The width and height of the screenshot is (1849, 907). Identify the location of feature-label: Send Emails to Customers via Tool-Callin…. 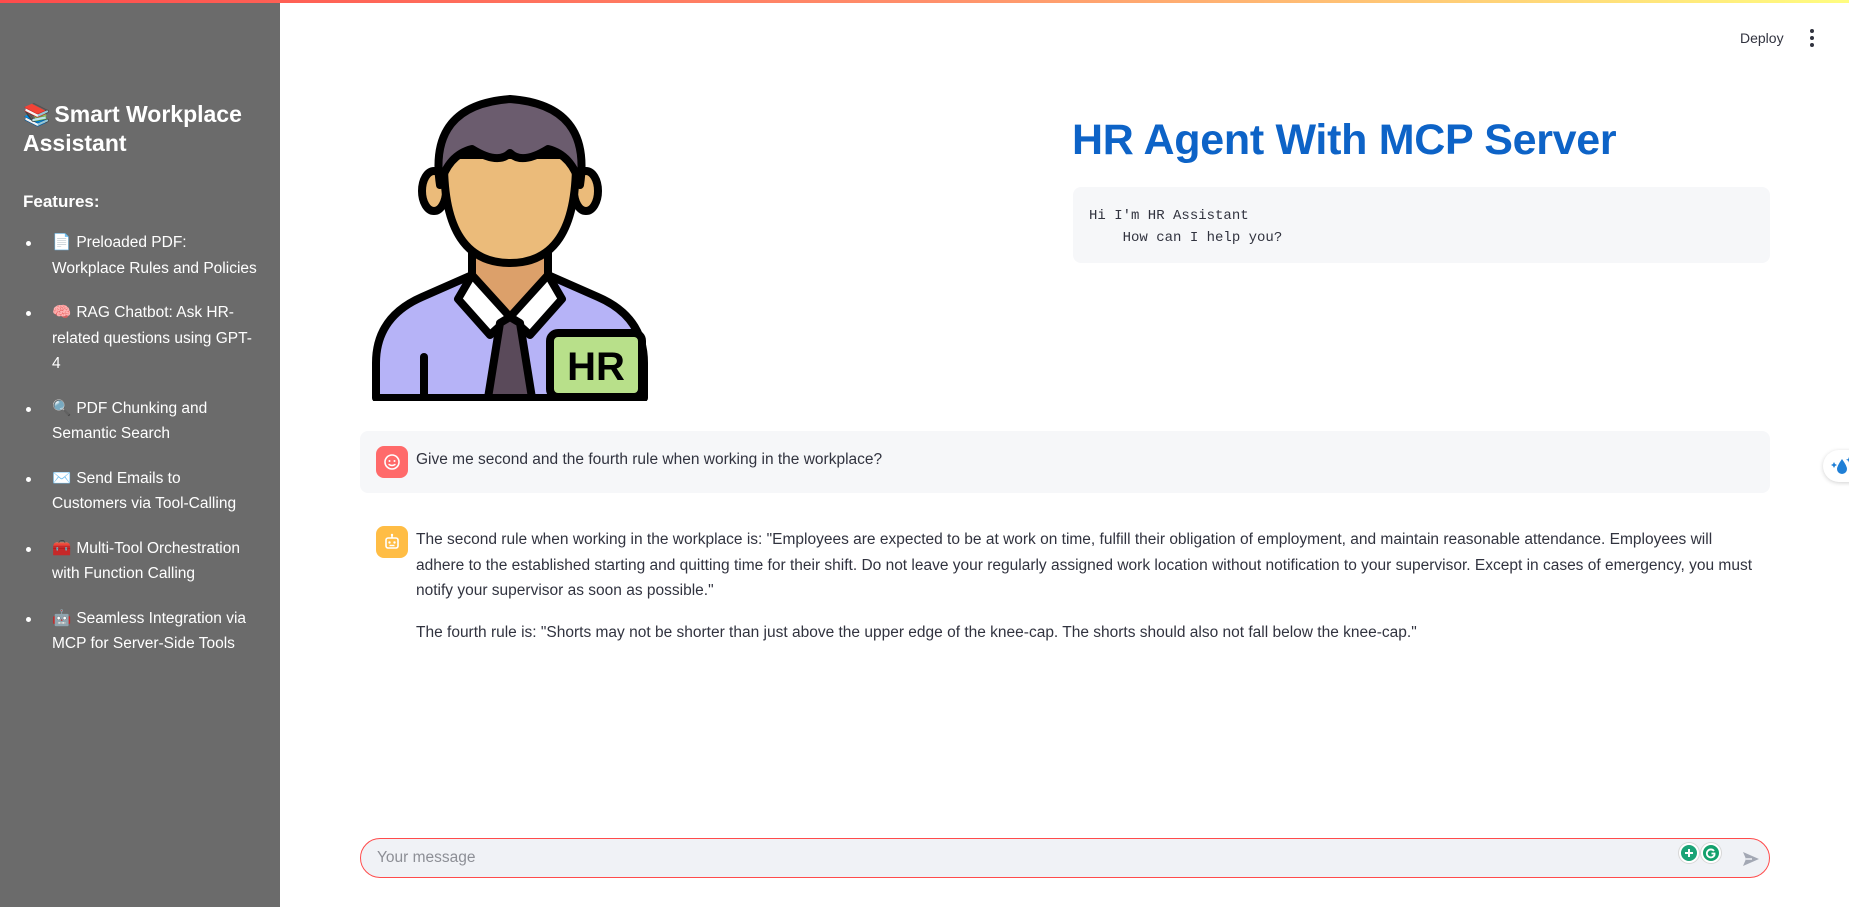
(144, 491).